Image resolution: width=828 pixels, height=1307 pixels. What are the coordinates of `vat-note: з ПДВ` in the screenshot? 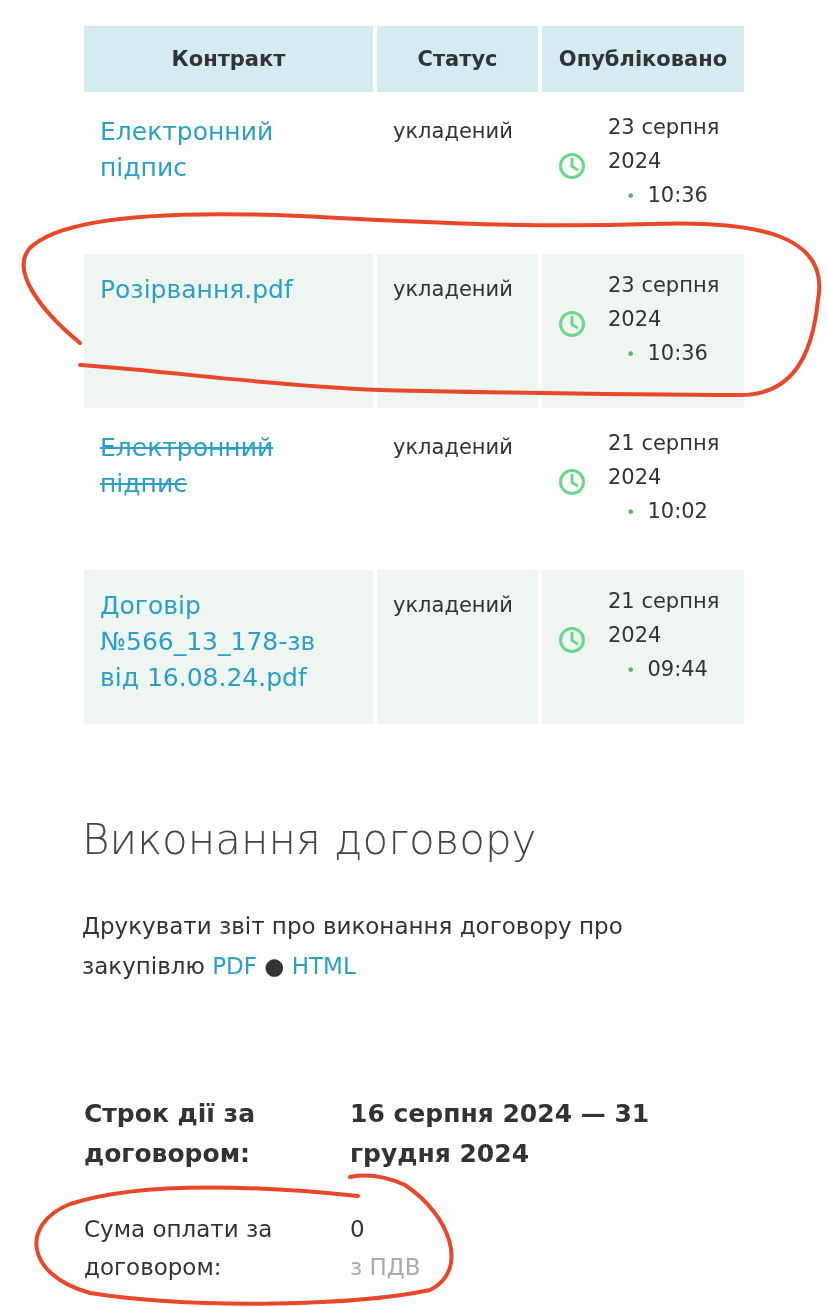 It's located at (386, 1267).